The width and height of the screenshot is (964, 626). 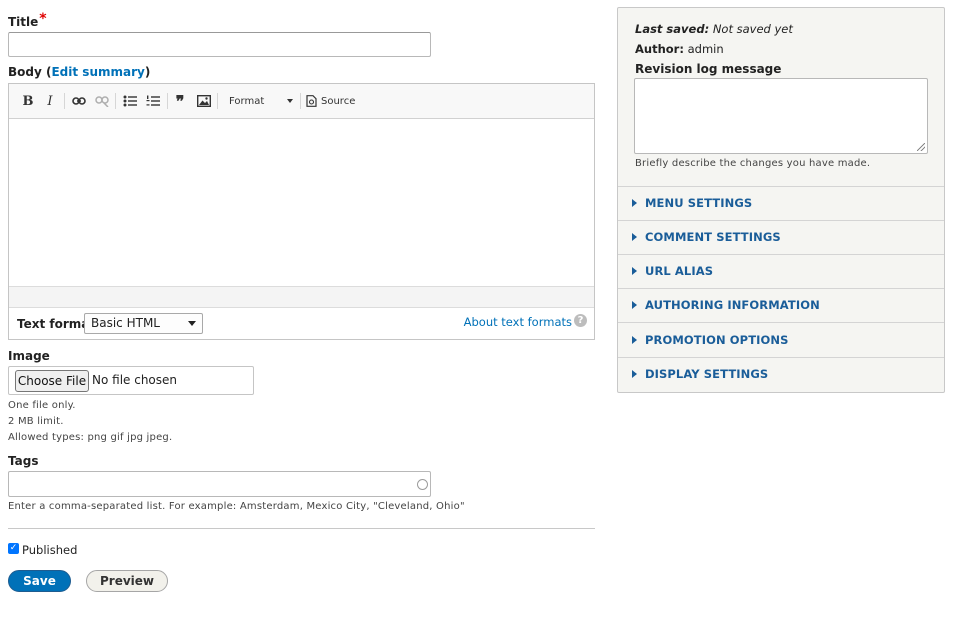 I want to click on last-saved-value: Not saved yet, so click(x=752, y=29).